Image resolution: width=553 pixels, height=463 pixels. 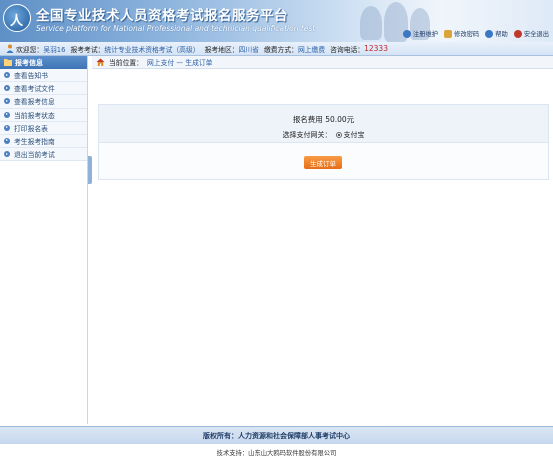 I want to click on sidebar-item-print-form: 打印报名表, so click(x=43, y=128).